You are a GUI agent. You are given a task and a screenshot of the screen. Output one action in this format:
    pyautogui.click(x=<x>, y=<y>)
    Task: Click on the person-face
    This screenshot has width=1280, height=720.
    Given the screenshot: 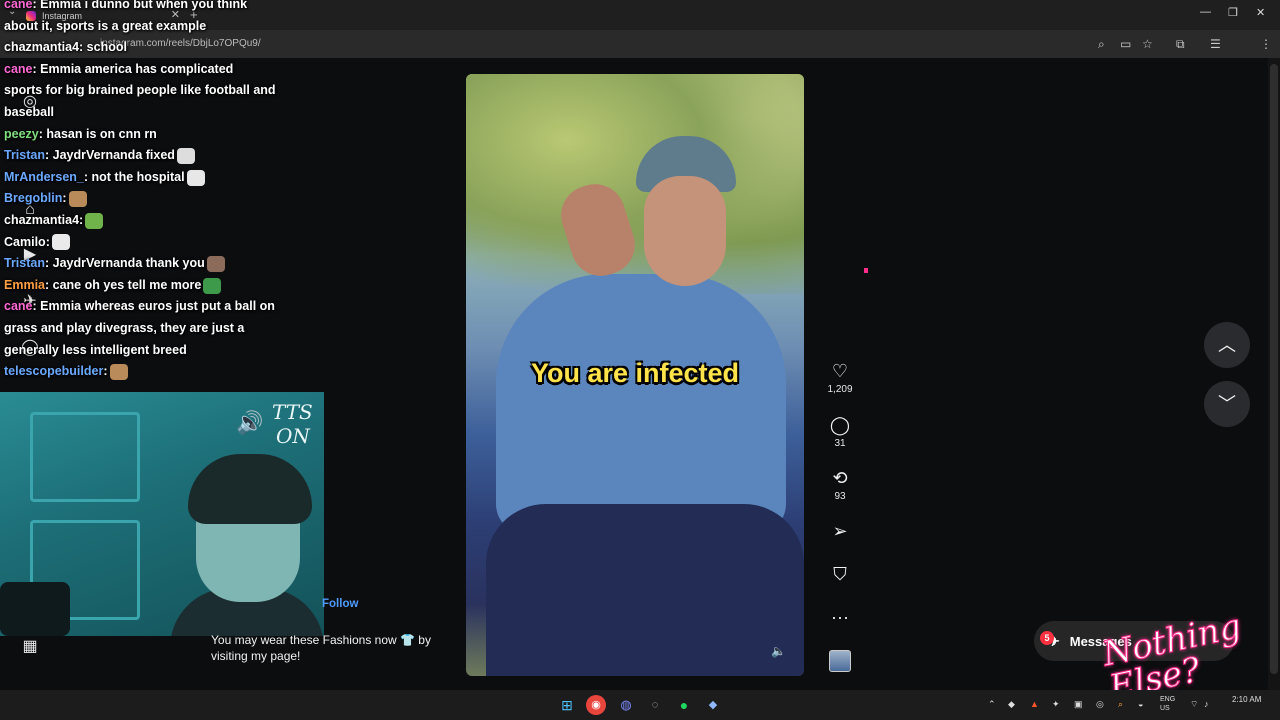 What is the action you would take?
    pyautogui.click(x=685, y=231)
    